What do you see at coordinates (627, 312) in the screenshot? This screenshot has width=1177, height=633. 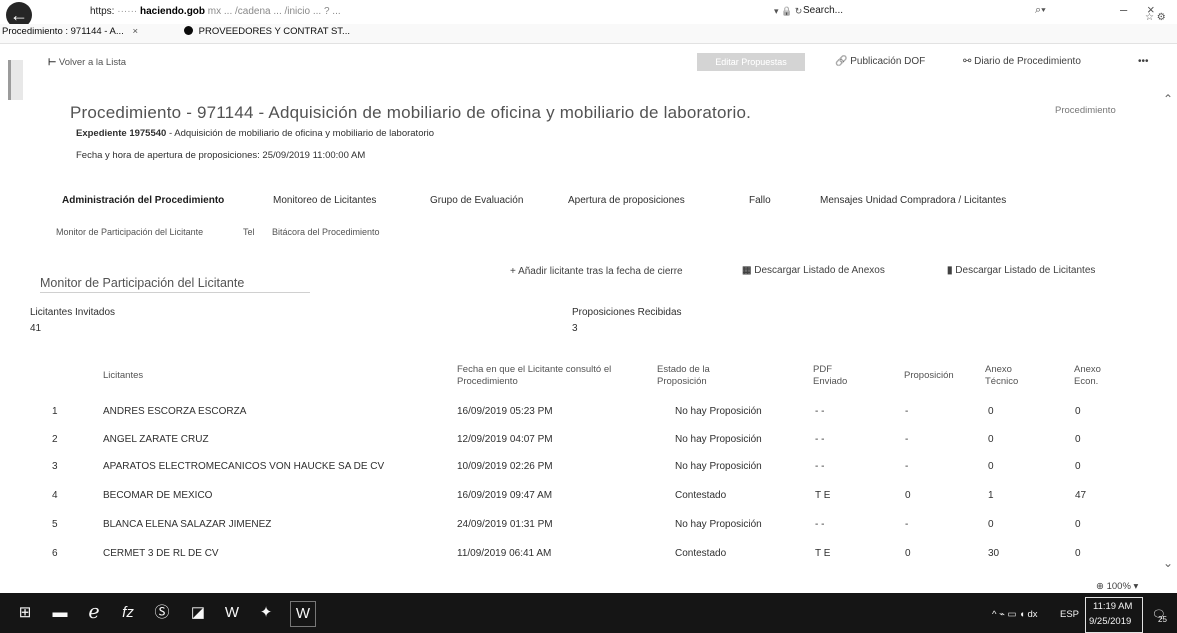 I see `received-label: Proposiciones Recibidas` at bounding box center [627, 312].